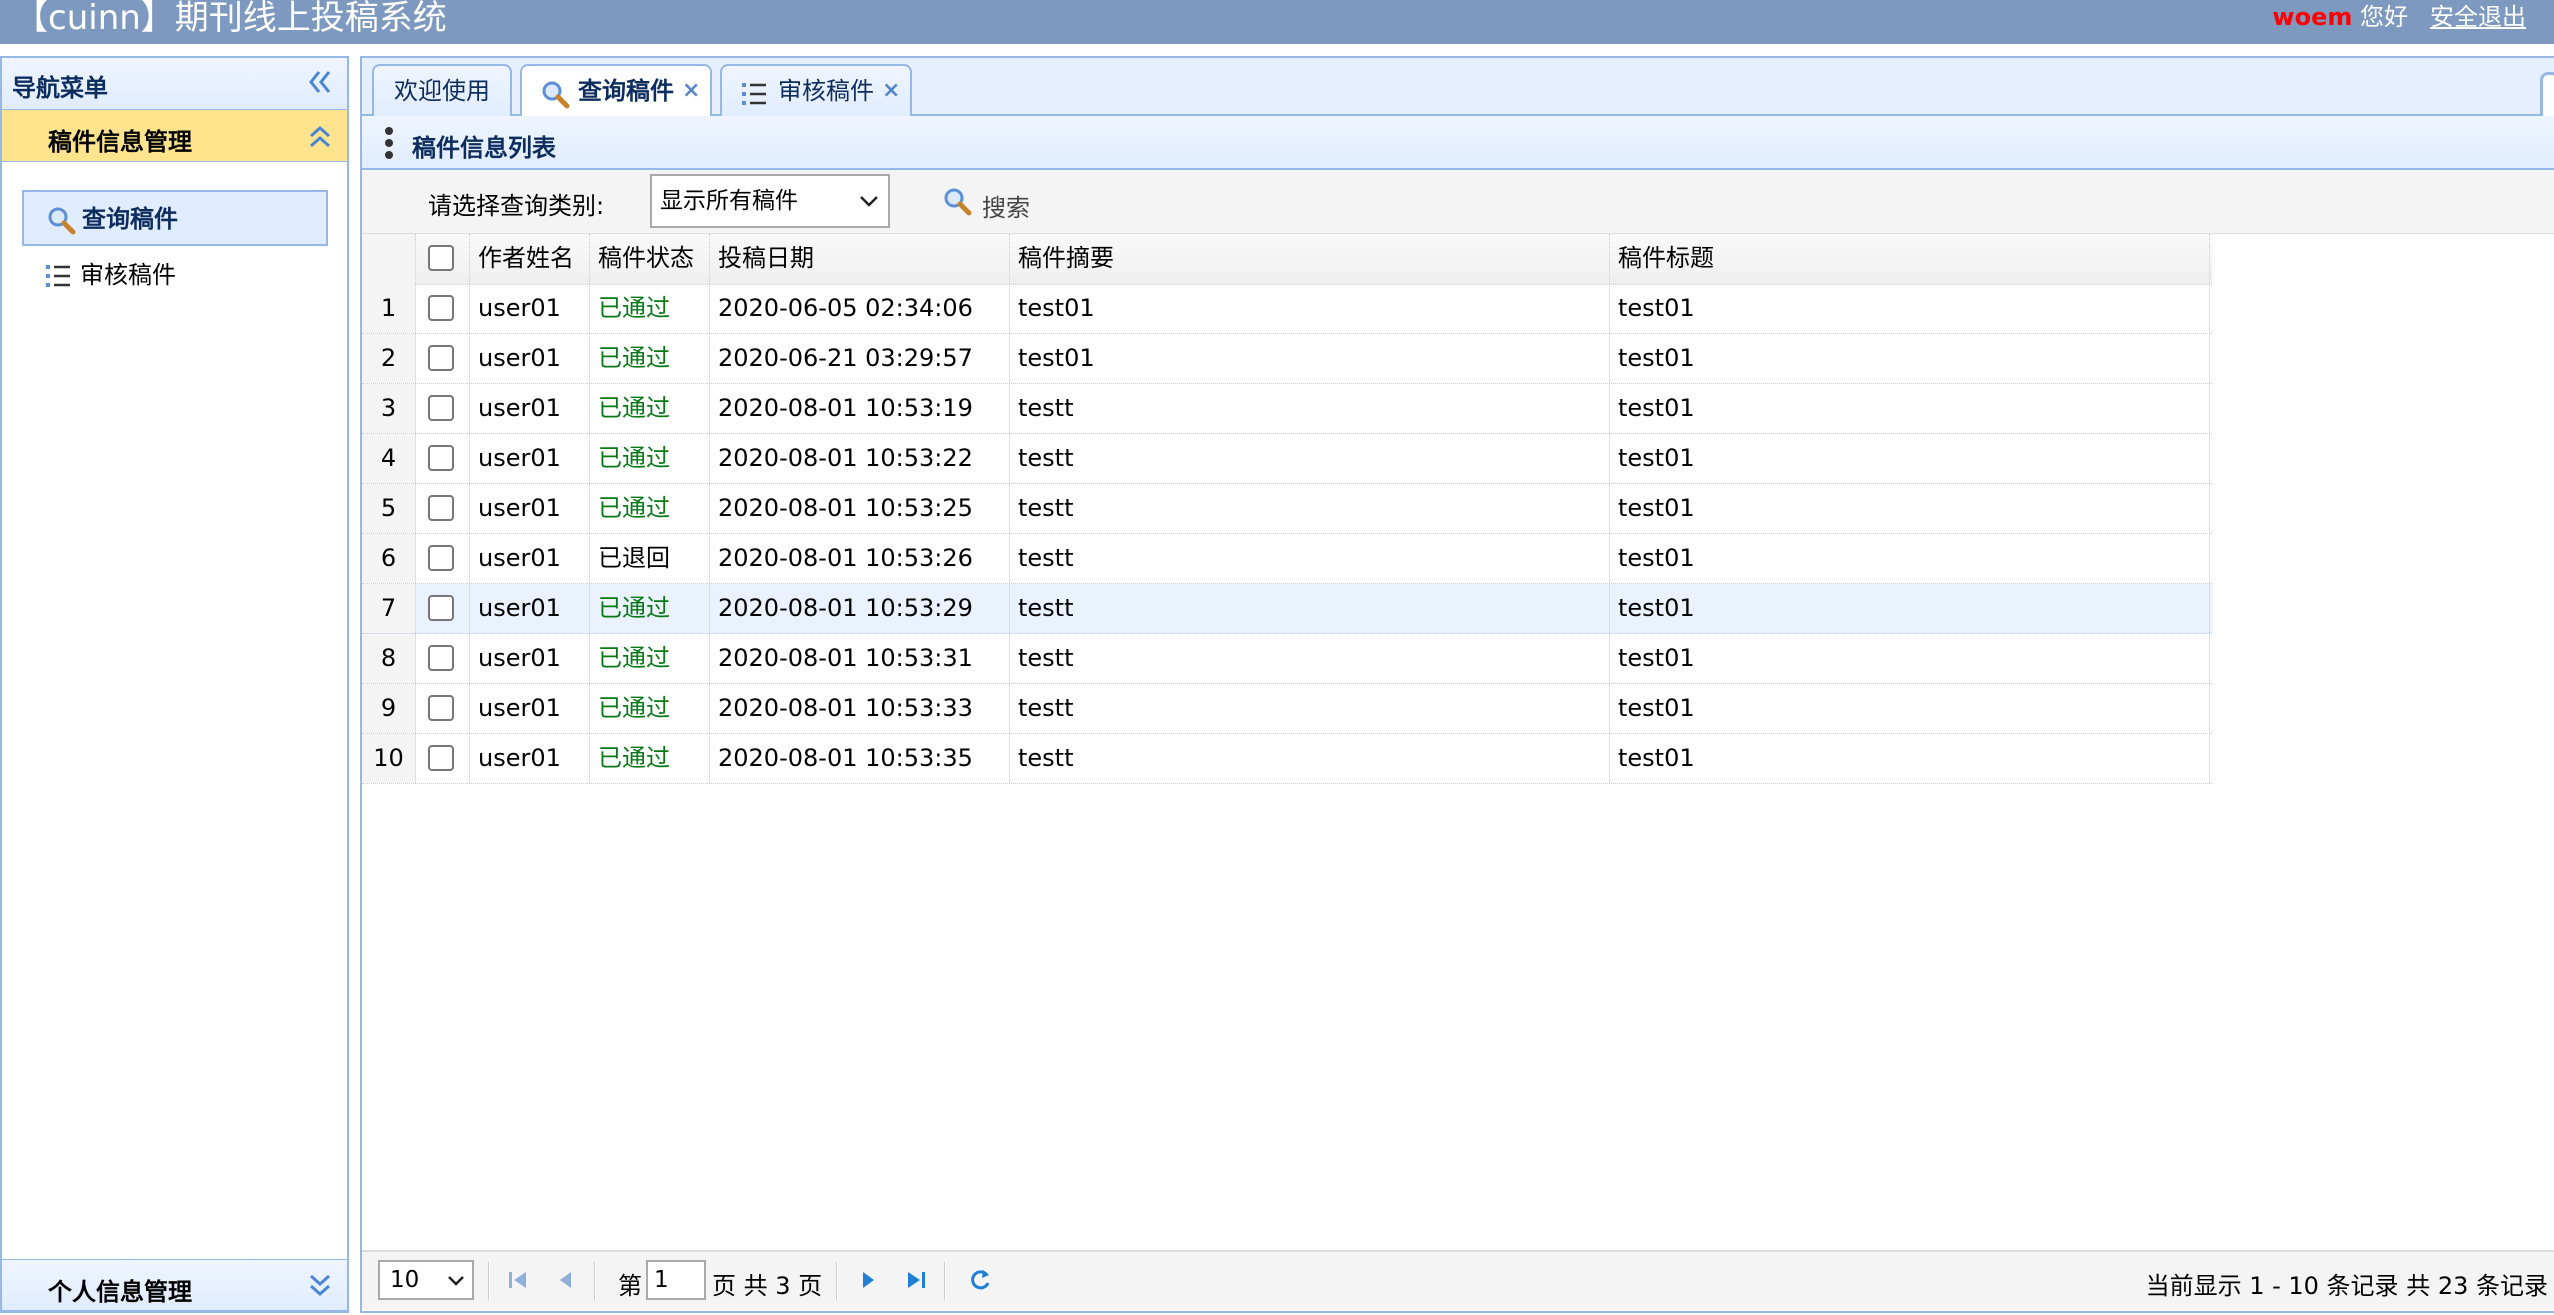  What do you see at coordinates (128, 275) in the screenshot?
I see `menu-item-label: 审核稿件` at bounding box center [128, 275].